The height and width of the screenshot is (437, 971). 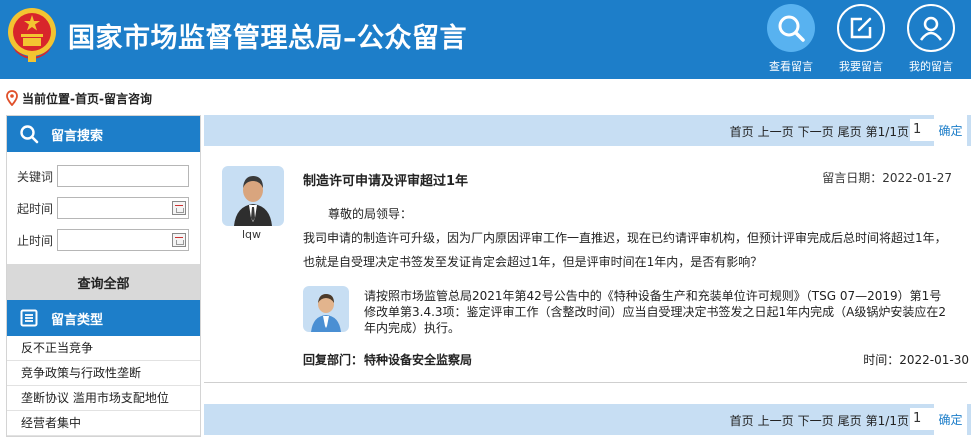 I want to click on message-date-value: 2022-01-27, so click(x=917, y=178).